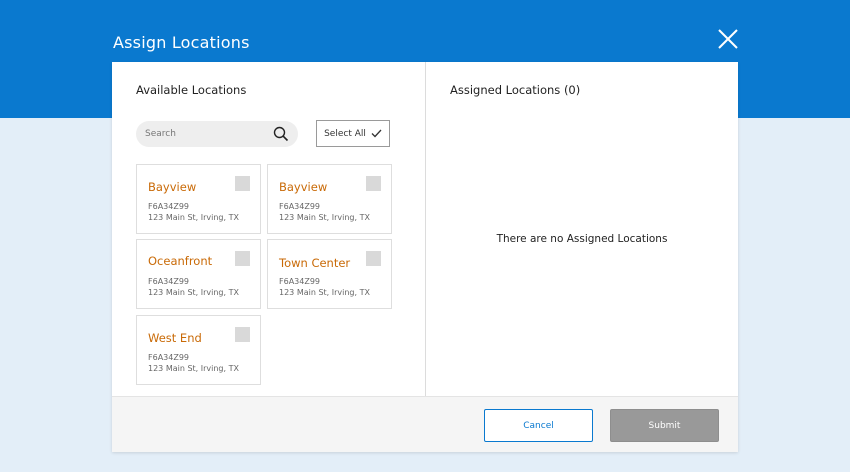 Image resolution: width=850 pixels, height=472 pixels. What do you see at coordinates (664, 425) in the screenshot?
I see `submit-button: Submit` at bounding box center [664, 425].